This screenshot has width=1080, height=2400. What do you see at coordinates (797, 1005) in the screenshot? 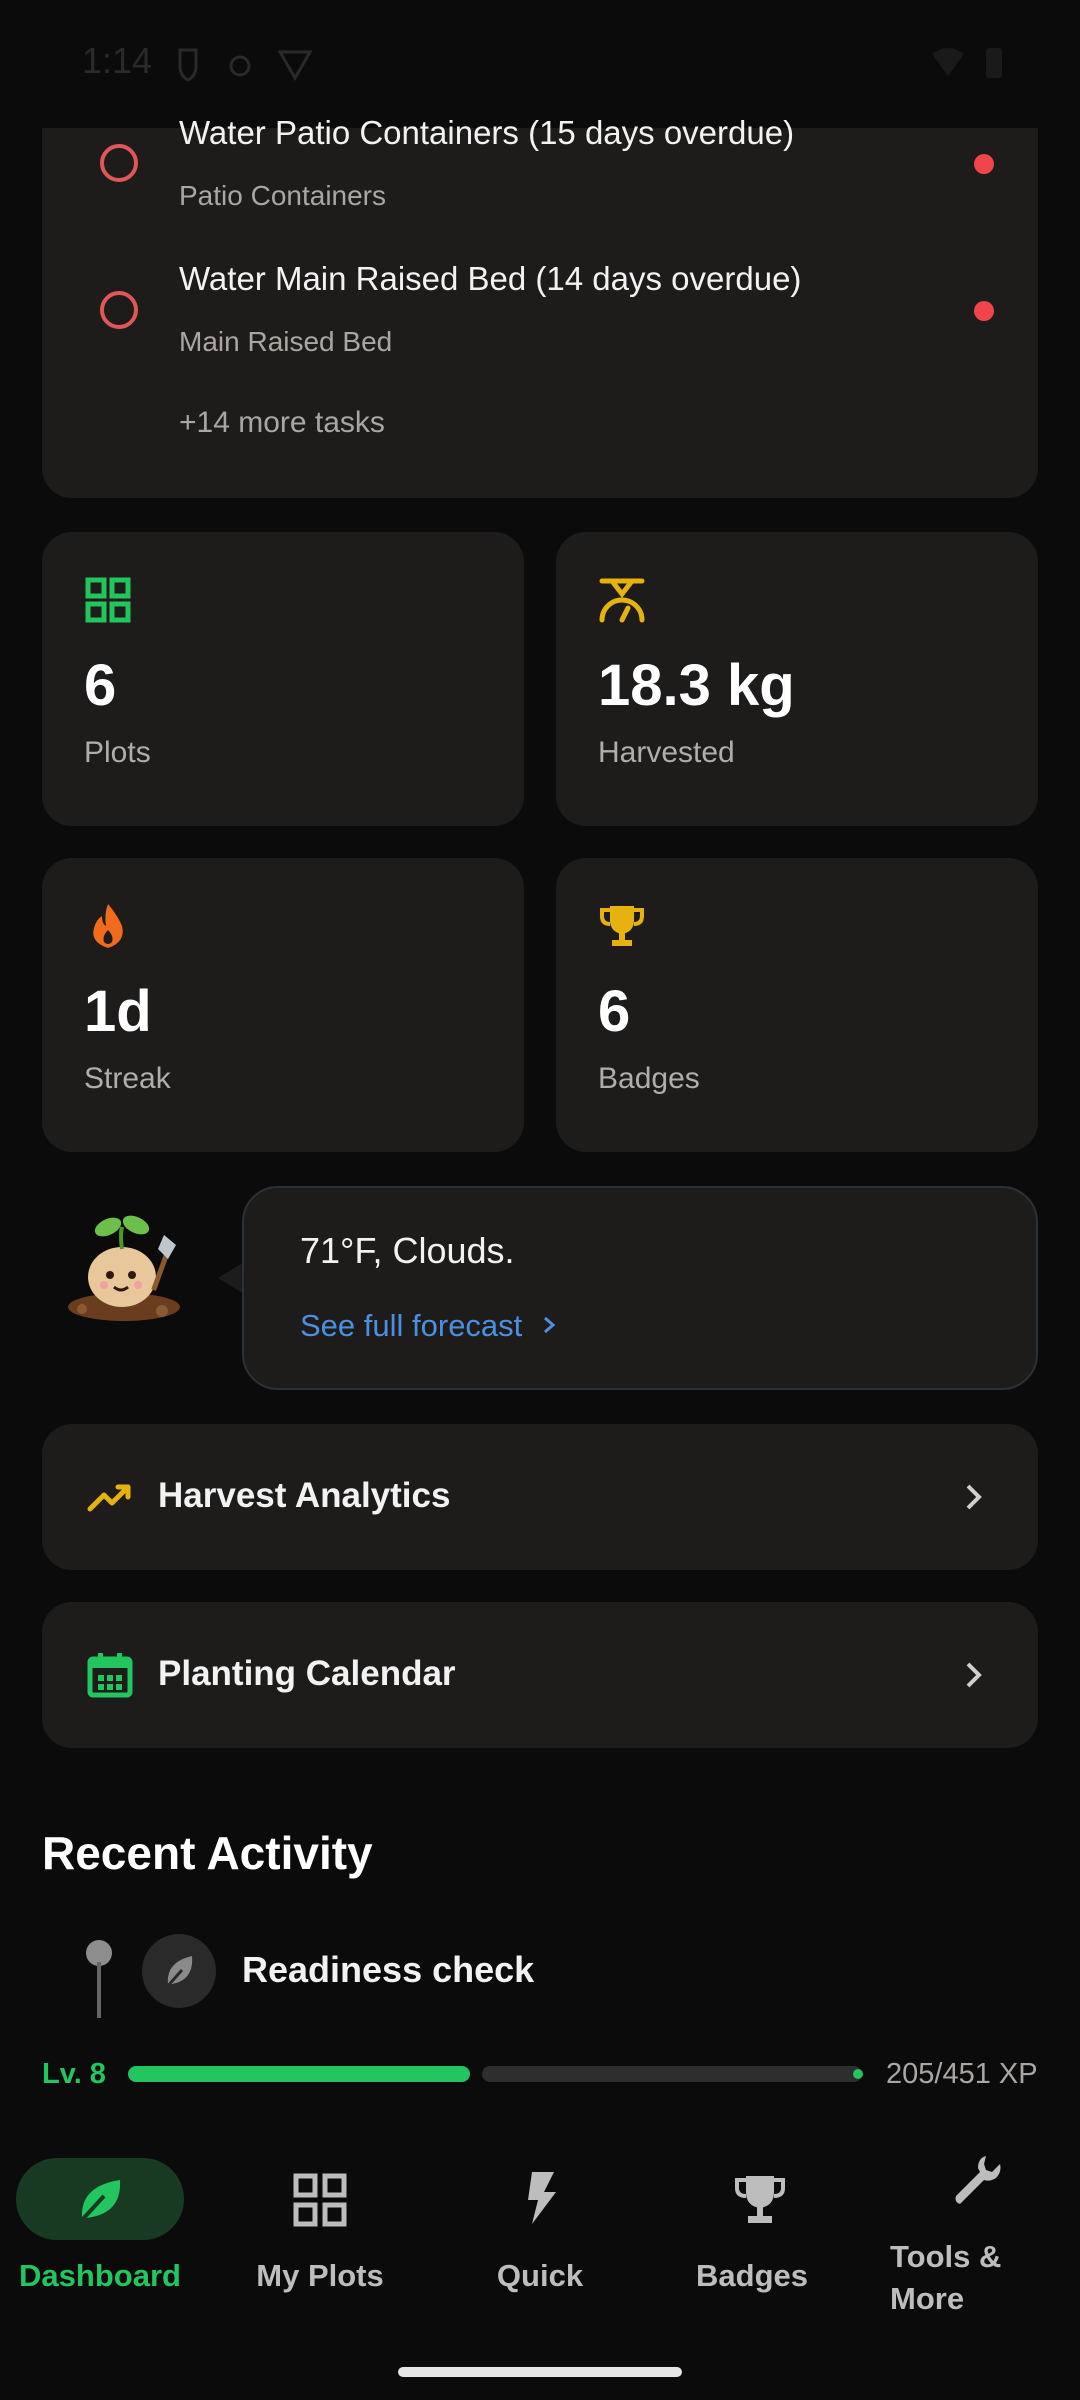
I see `stat-card-badges: 6 Badges` at bounding box center [797, 1005].